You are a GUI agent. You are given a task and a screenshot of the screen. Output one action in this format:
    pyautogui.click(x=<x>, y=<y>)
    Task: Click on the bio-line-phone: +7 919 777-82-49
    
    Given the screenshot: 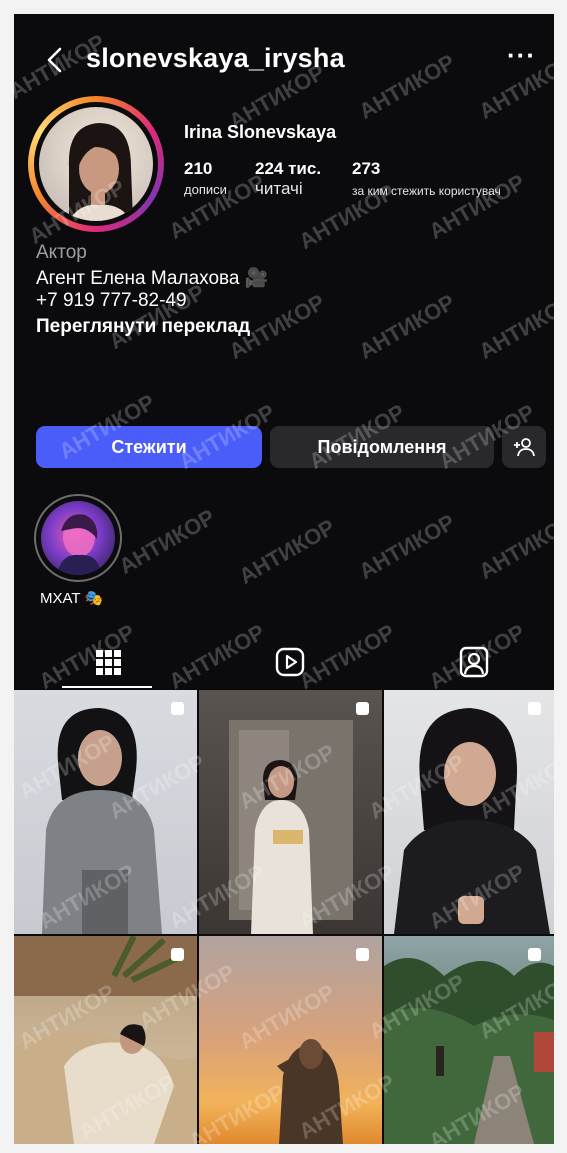 What is the action you would take?
    pyautogui.click(x=111, y=301)
    